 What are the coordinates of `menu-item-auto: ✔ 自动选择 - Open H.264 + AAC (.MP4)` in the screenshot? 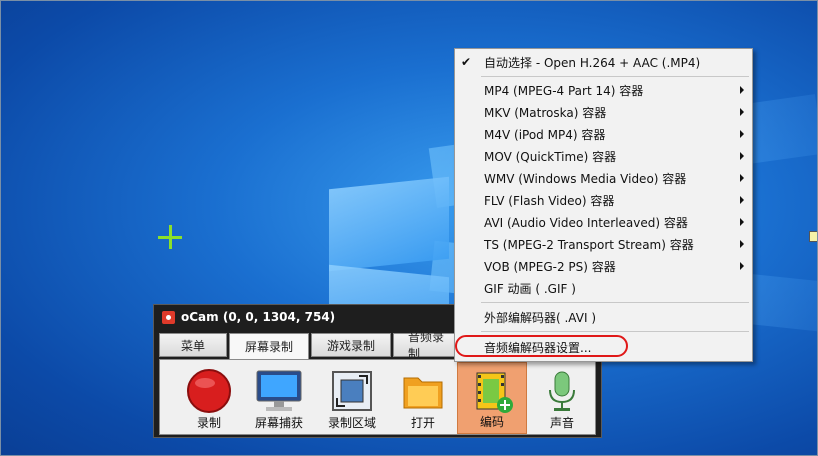 It's located at (603, 62).